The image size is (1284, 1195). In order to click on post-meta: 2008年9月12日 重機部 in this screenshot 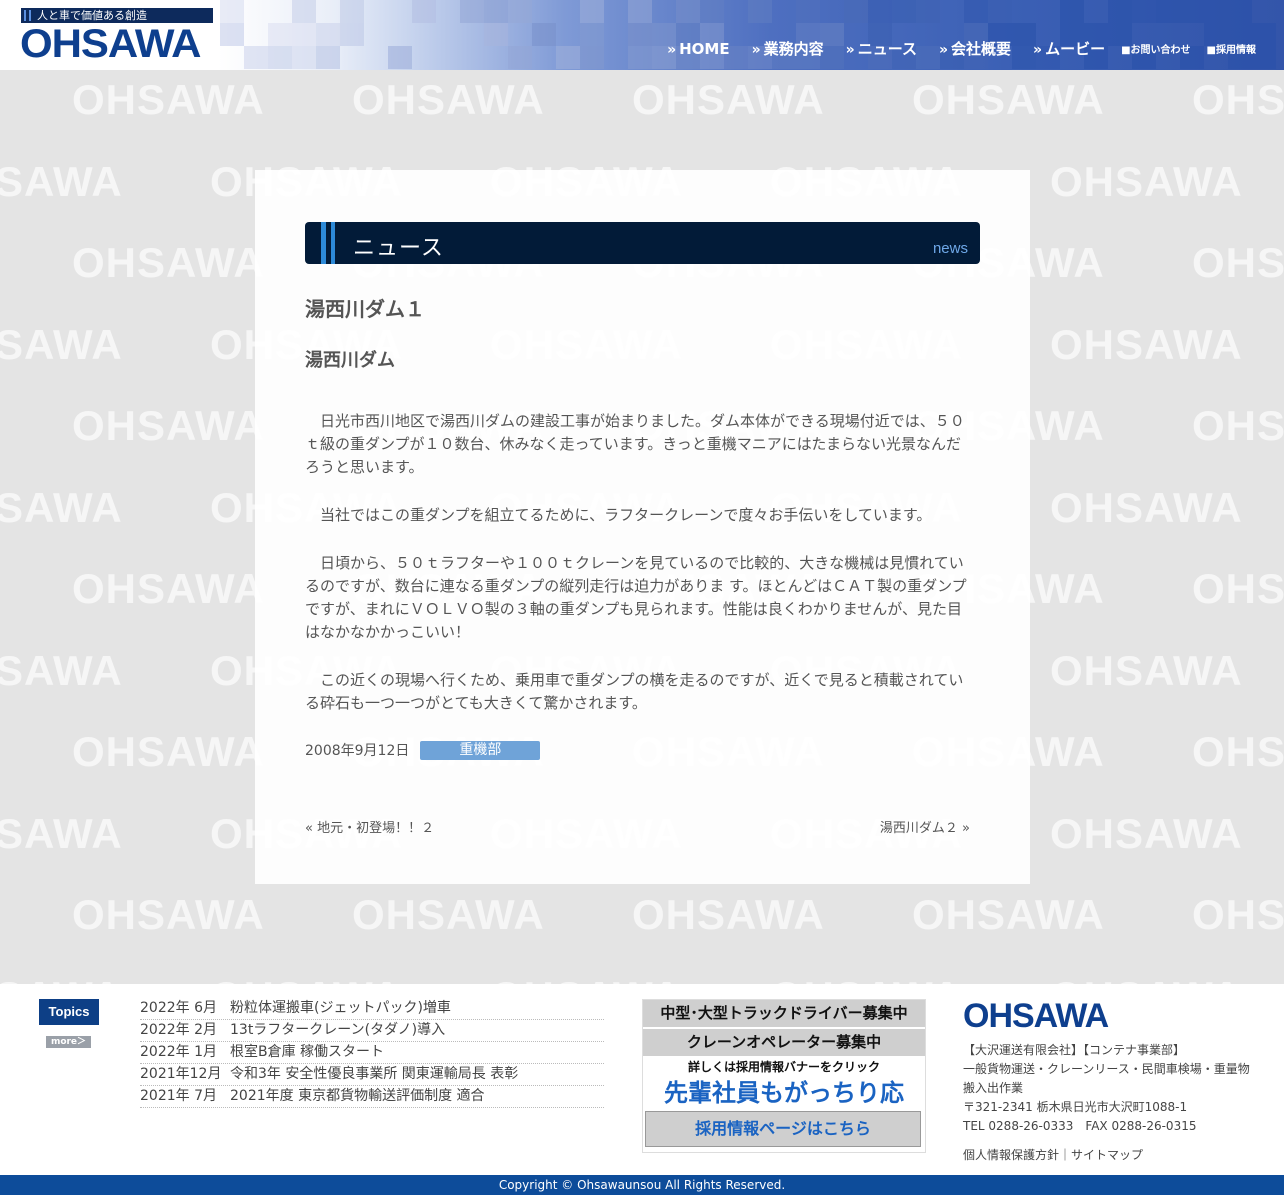, I will do `click(423, 750)`.